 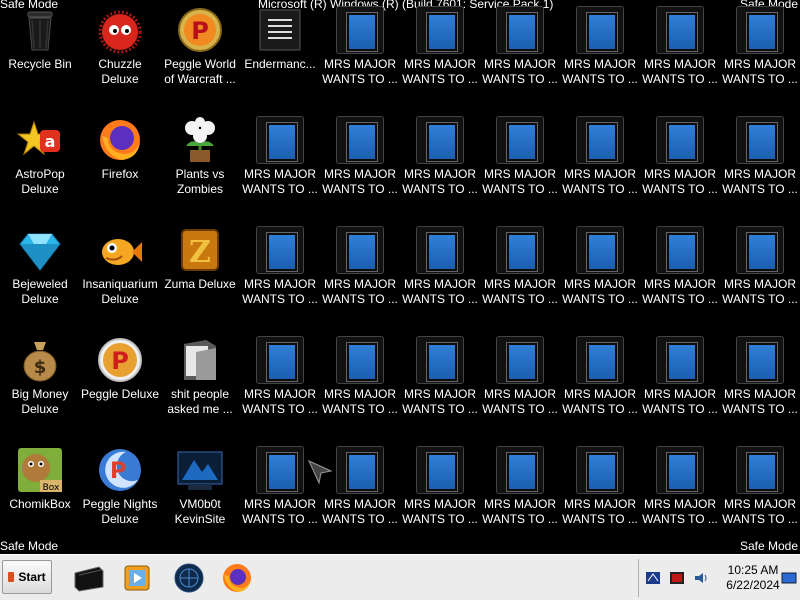 I want to click on desktop-icon-chuzzle: Chuzzle Deluxe, so click(x=120, y=55).